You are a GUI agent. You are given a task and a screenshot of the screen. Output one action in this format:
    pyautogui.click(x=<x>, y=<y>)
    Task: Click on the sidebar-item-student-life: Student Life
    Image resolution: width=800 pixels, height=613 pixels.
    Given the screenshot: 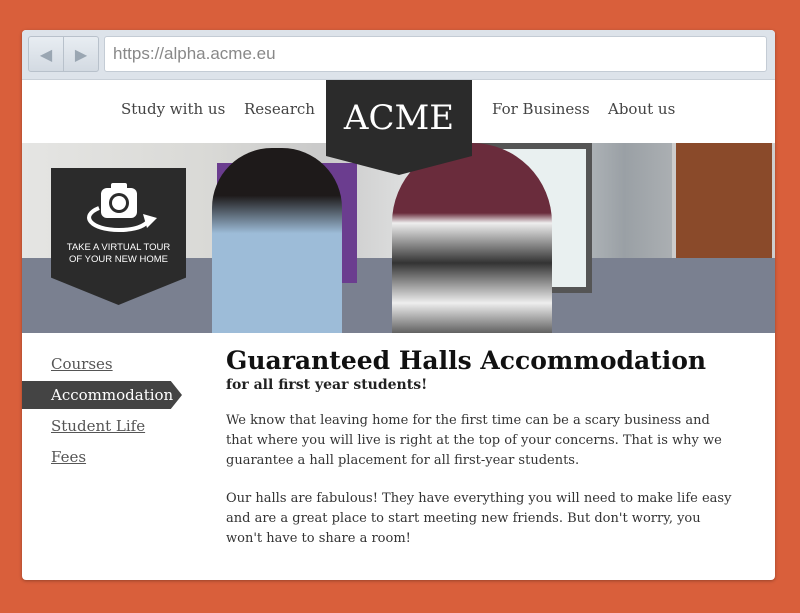 What is the action you would take?
    pyautogui.click(x=112, y=426)
    